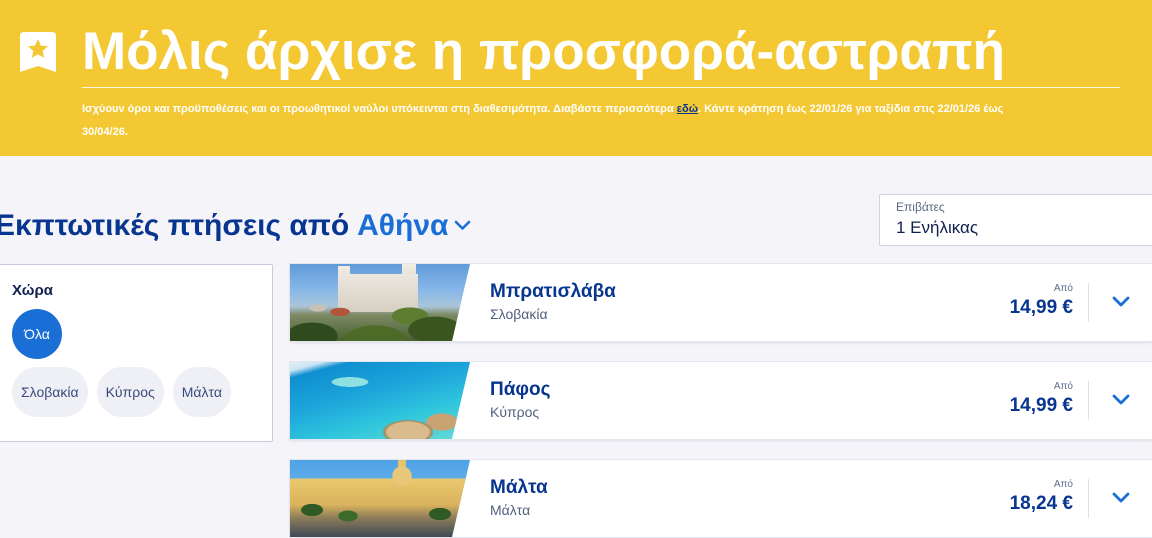 The width and height of the screenshot is (1152, 538). Describe the element at coordinates (32, 290) in the screenshot. I see `filter-title: Χώρα` at that location.